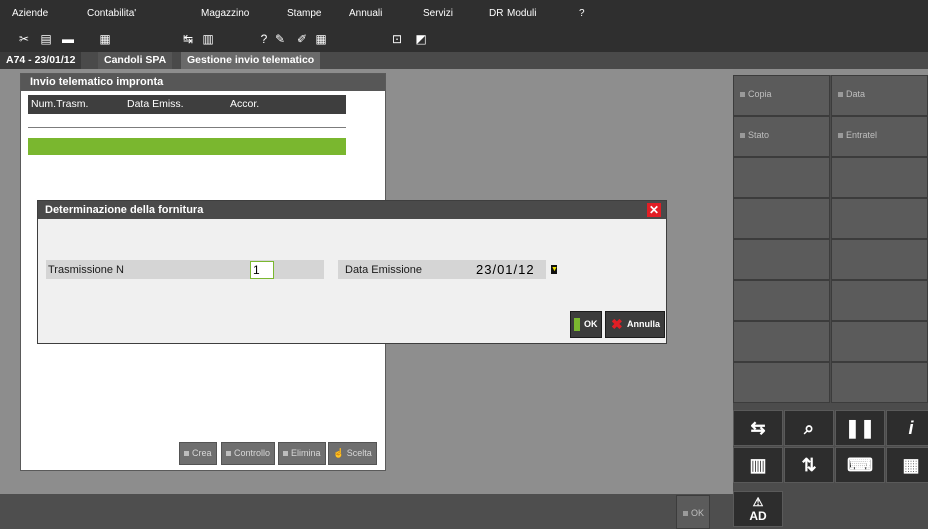  Describe the element at coordinates (758, 516) in the screenshot. I see `ad-label: AD` at that location.